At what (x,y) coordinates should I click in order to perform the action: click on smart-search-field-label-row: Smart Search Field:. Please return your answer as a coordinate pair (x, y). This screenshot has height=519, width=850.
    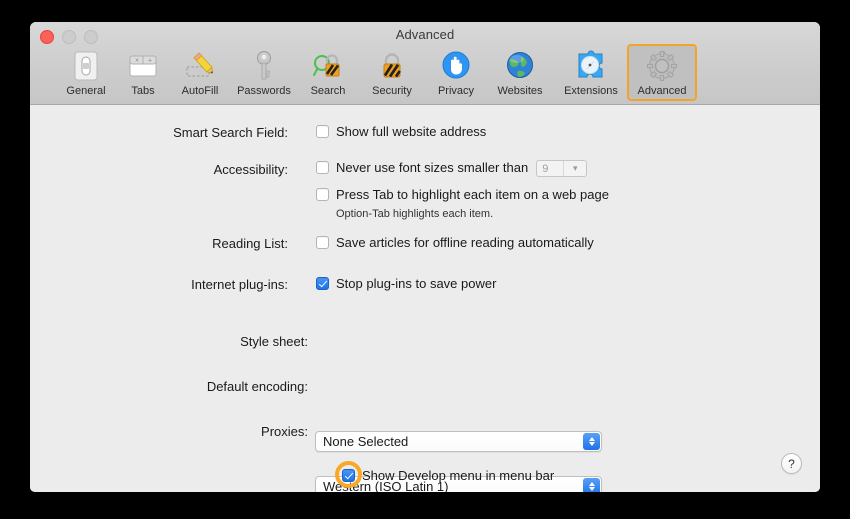
    Looking at the image, I should click on (159, 132).